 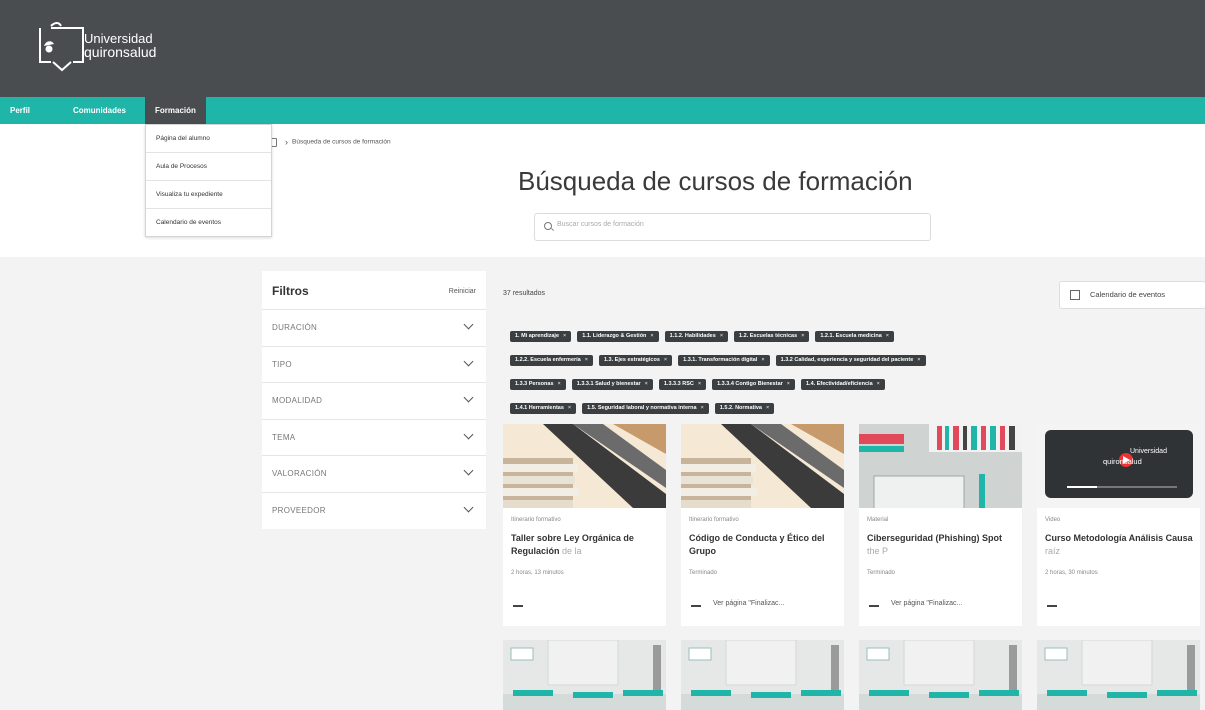 I want to click on filter-duracion: DURACIÓN, so click(x=374, y=327).